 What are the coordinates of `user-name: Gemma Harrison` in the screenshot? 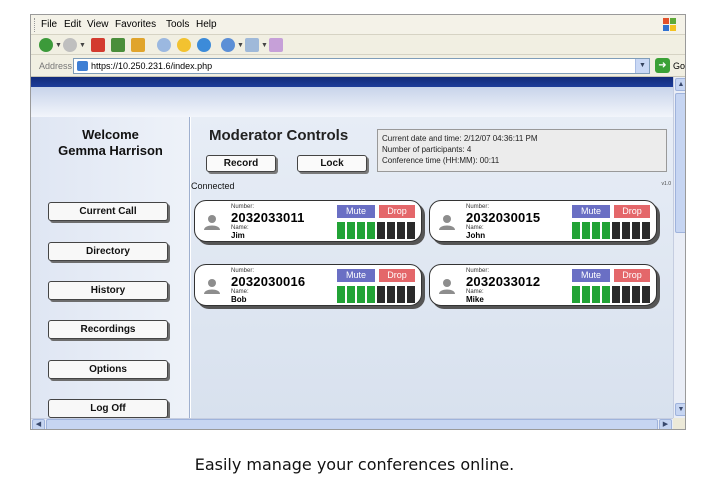 It's located at (110, 150).